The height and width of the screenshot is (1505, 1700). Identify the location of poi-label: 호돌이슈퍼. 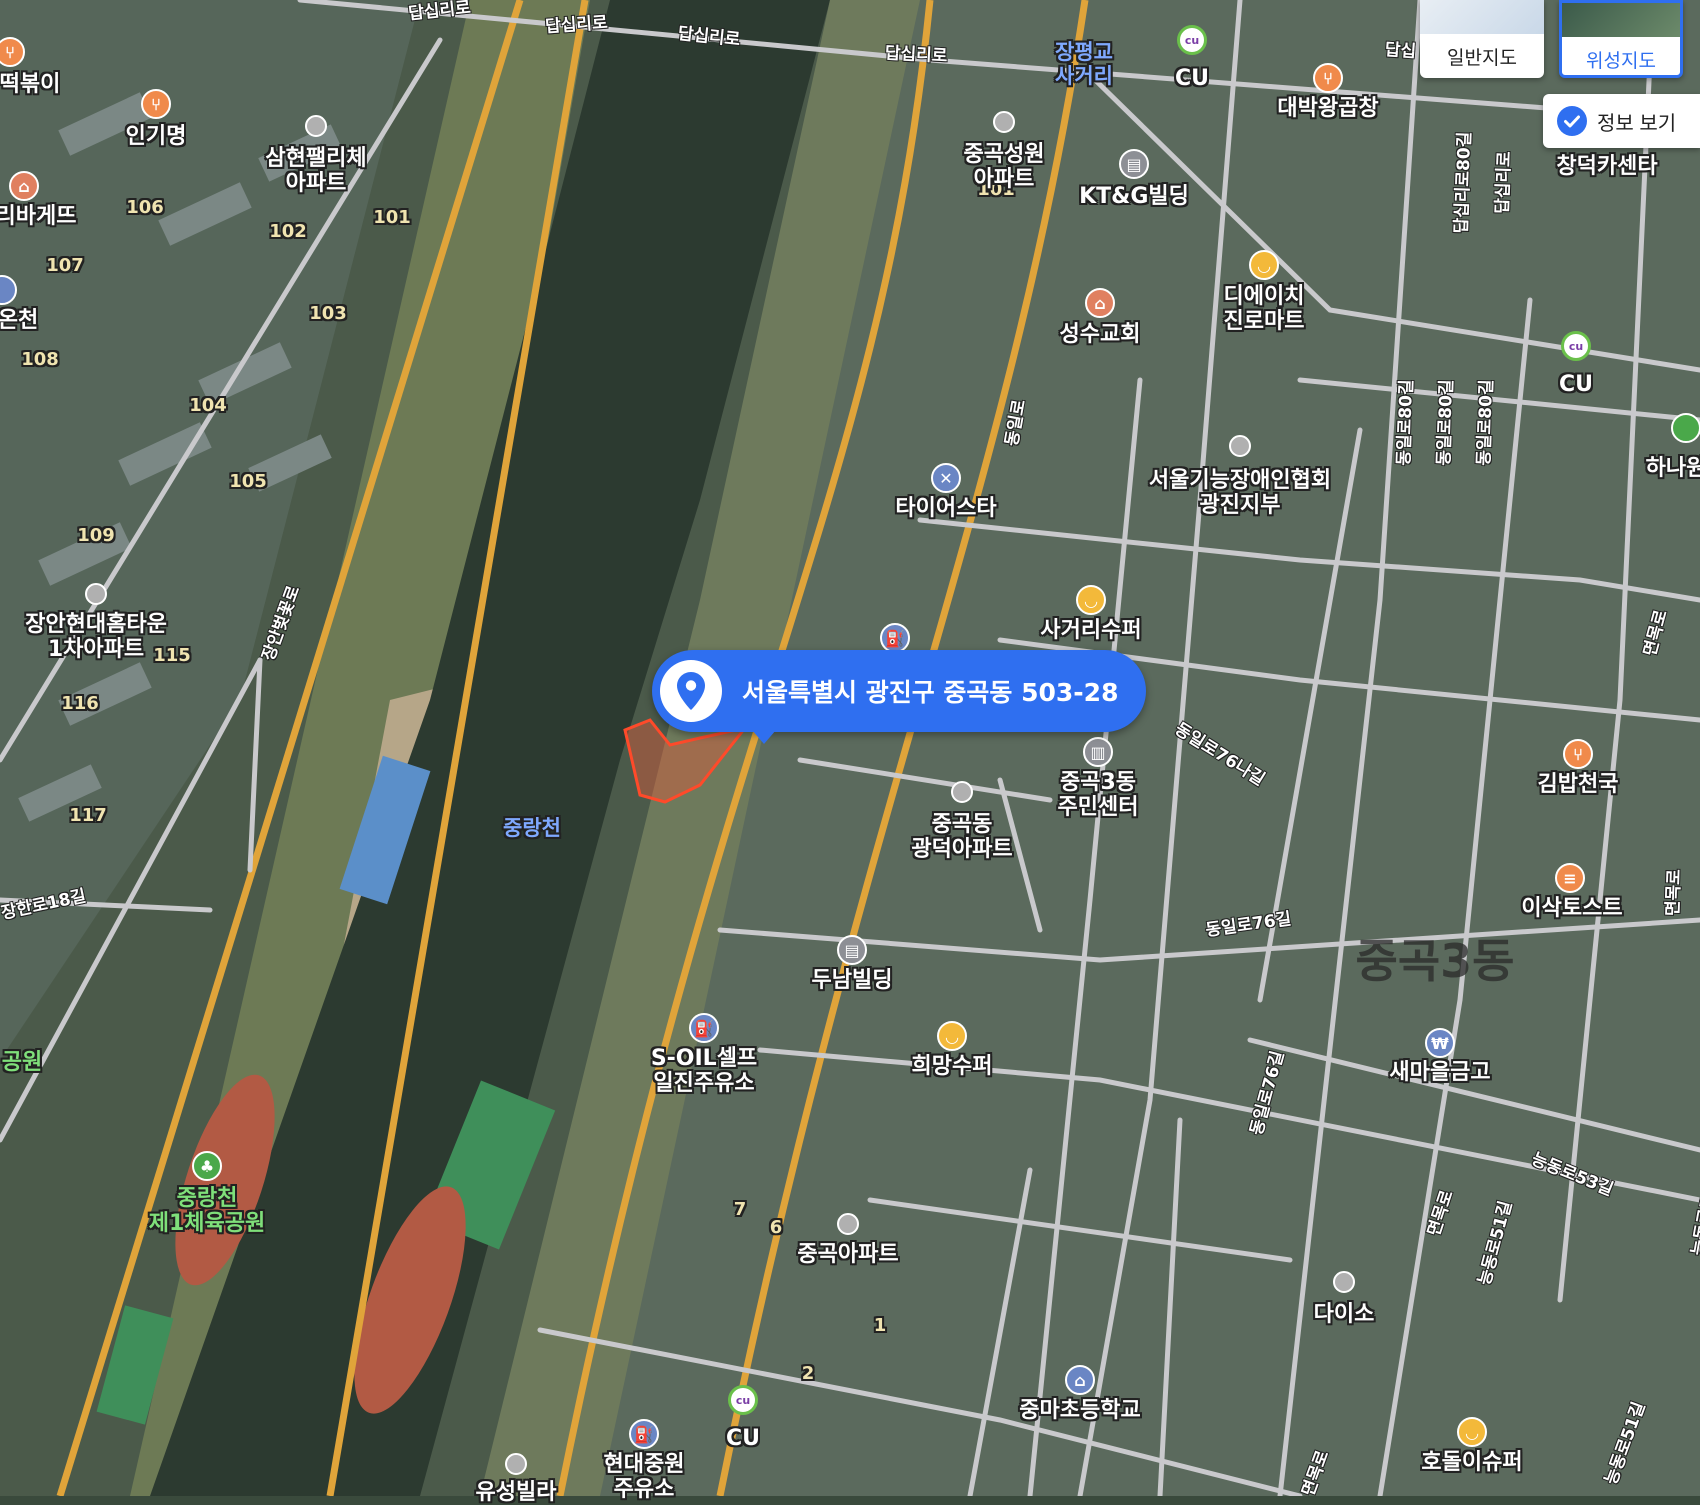
(1471, 1462).